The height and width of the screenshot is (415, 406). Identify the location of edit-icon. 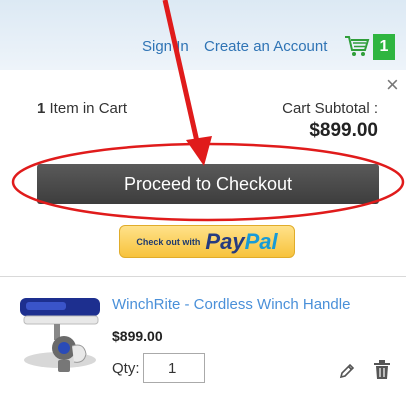
(347, 371).